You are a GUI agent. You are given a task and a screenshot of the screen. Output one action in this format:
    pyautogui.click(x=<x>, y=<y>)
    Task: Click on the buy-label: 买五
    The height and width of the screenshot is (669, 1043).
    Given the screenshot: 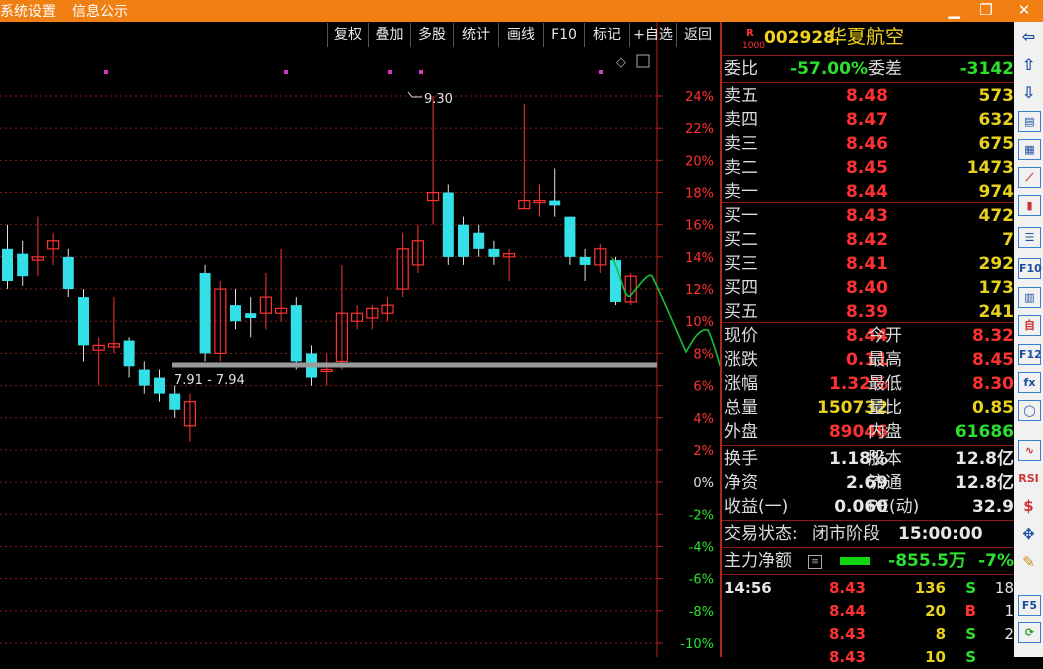 What is the action you would take?
    pyautogui.click(x=741, y=312)
    